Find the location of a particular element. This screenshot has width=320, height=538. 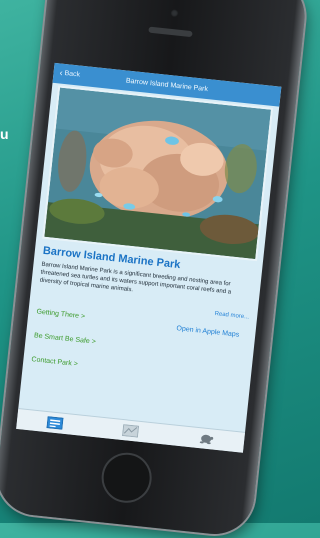

earpiece-speaker is located at coordinates (170, 32).